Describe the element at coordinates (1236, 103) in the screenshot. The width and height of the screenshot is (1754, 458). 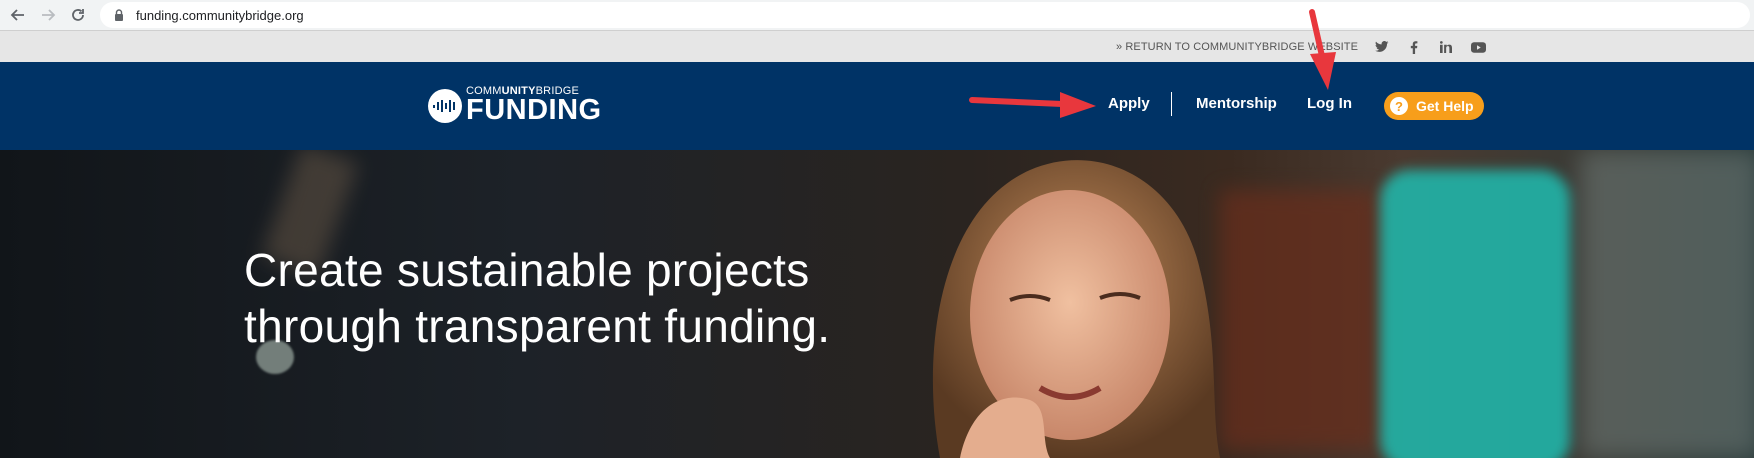
I see `nav-mentorship: Mentorship` at that location.